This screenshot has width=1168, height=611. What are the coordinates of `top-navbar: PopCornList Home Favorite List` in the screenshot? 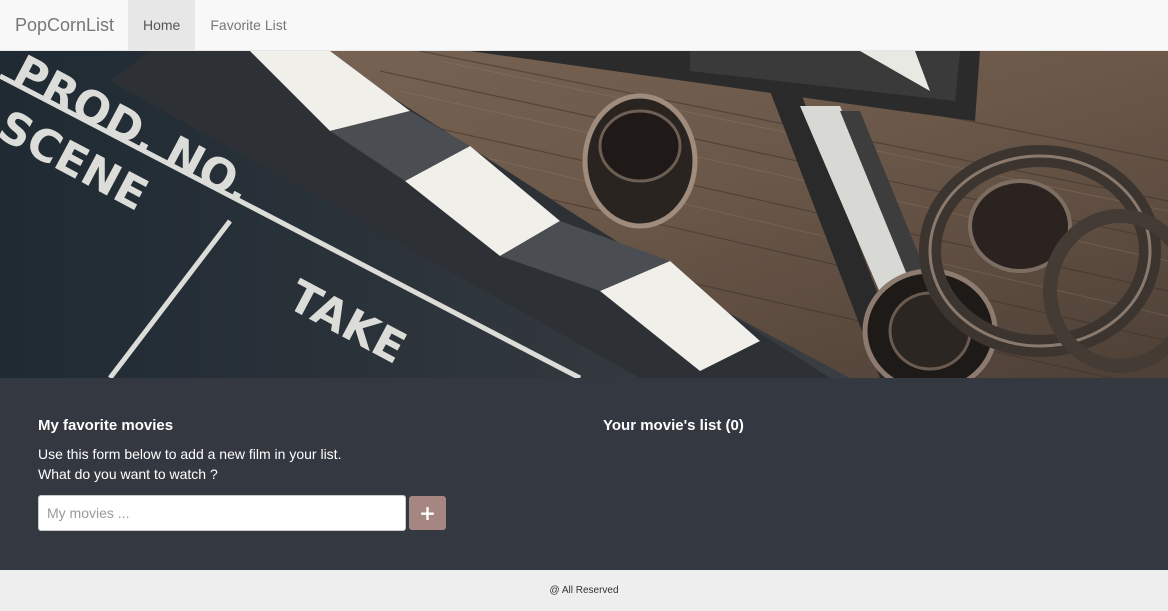 It's located at (584, 25).